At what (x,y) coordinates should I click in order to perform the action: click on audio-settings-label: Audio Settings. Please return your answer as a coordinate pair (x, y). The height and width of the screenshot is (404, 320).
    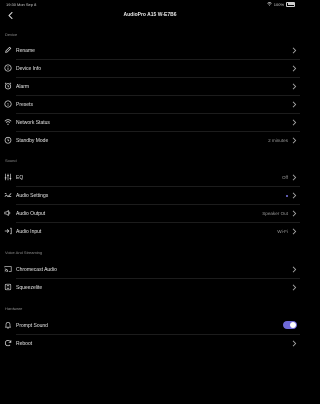
    Looking at the image, I should click on (32, 195).